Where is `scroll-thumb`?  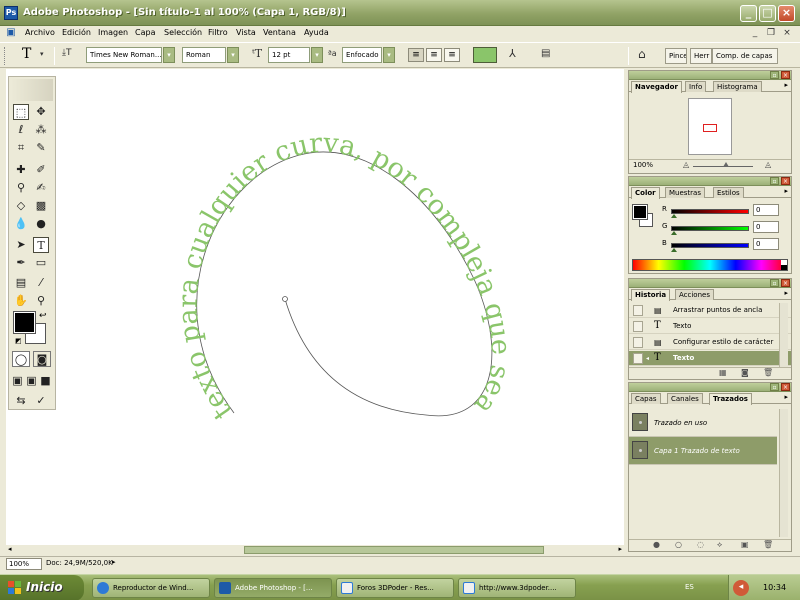 scroll-thumb is located at coordinates (394, 550).